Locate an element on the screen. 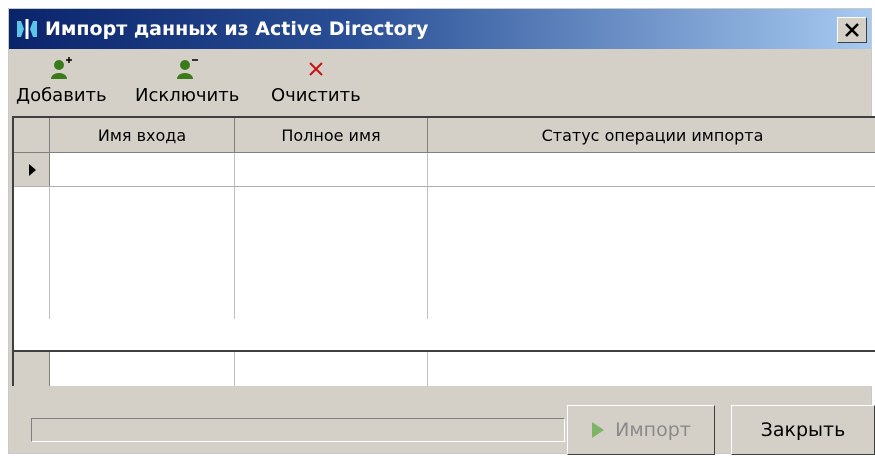 The image size is (875, 456). add-label: Добавить is located at coordinates (61, 95).